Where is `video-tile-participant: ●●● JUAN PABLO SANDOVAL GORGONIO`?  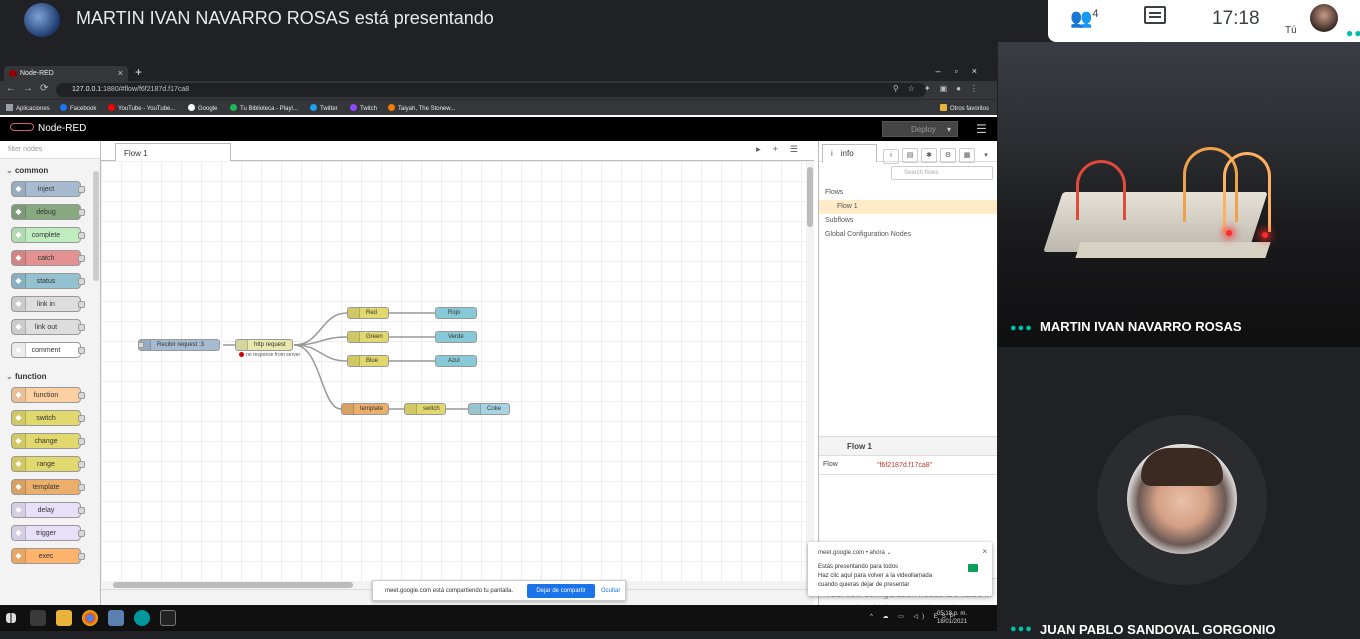
video-tile-participant: ●●● JUAN PABLO SANDOVAL GORGONIO is located at coordinates (1179, 493).